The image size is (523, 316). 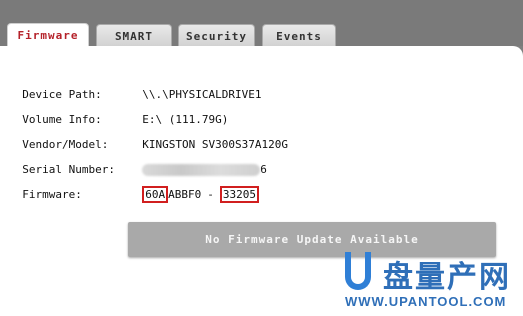 I want to click on tab-security: Security, so click(x=216, y=35).